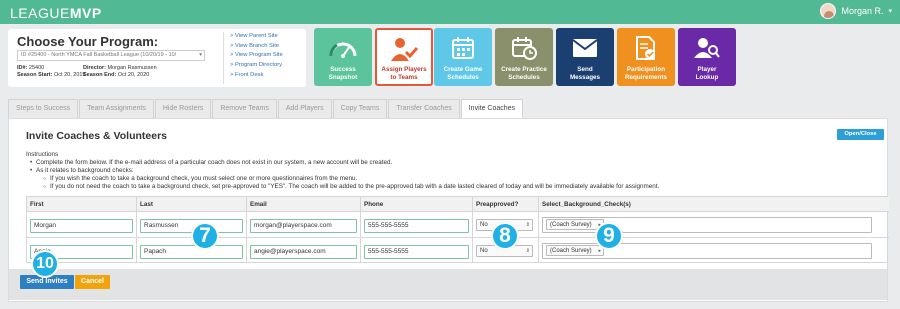  Describe the element at coordinates (183, 108) in the screenshot. I see `tab-hide-rosters: Hide Rosters` at that location.